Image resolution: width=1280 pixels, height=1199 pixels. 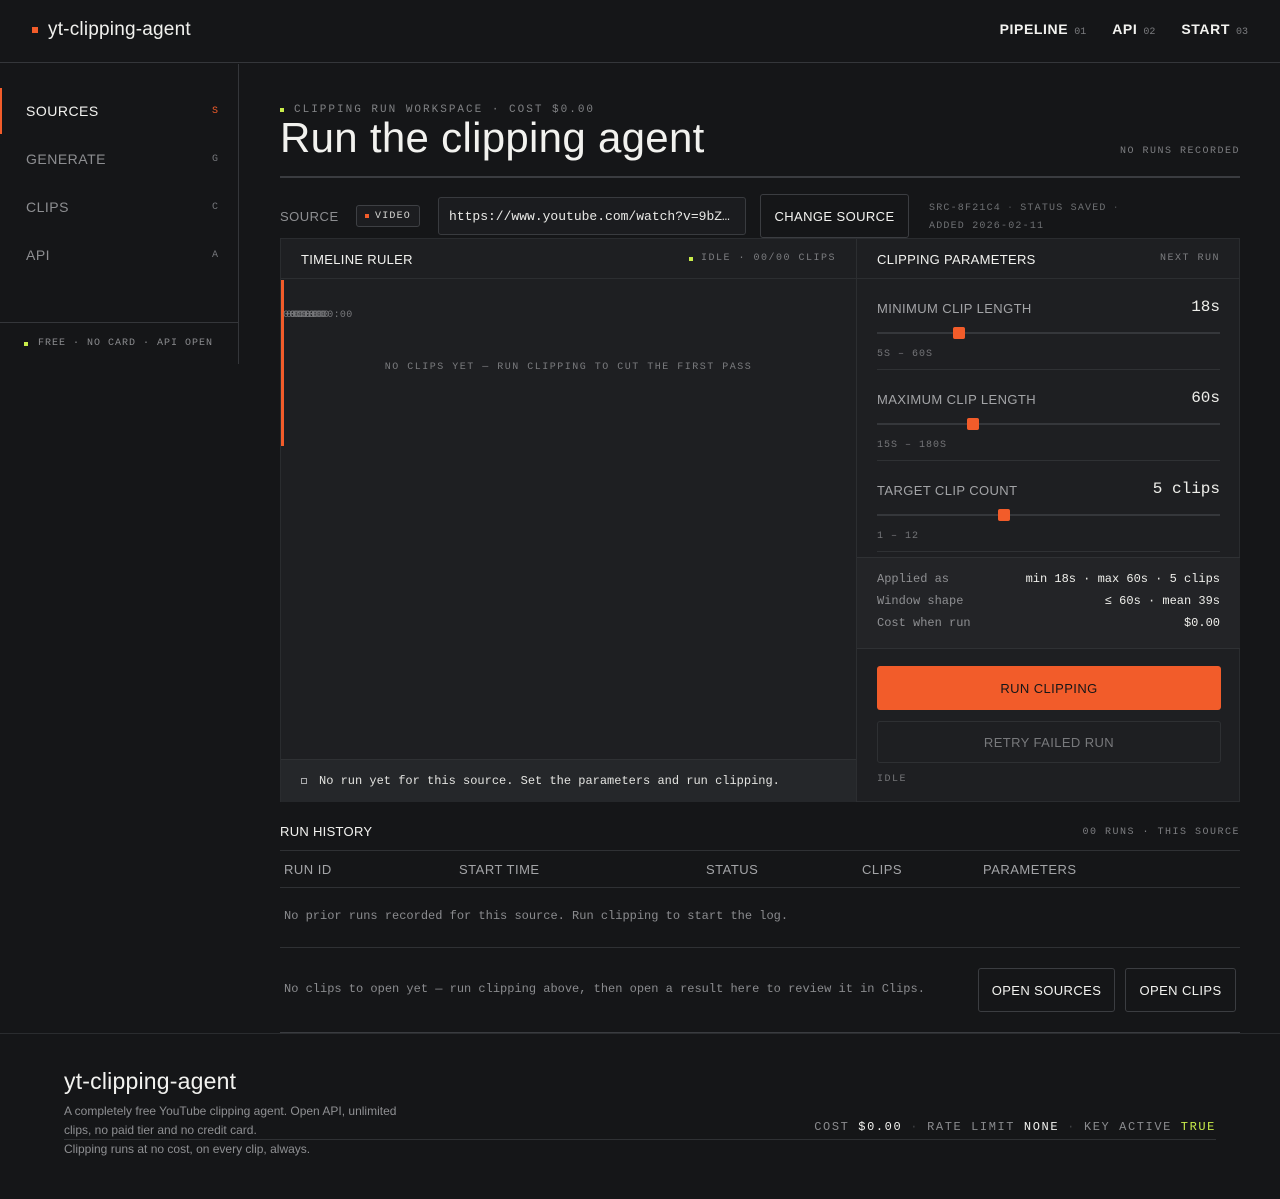 I want to click on page-title: Run the clipping agent, so click(x=492, y=137).